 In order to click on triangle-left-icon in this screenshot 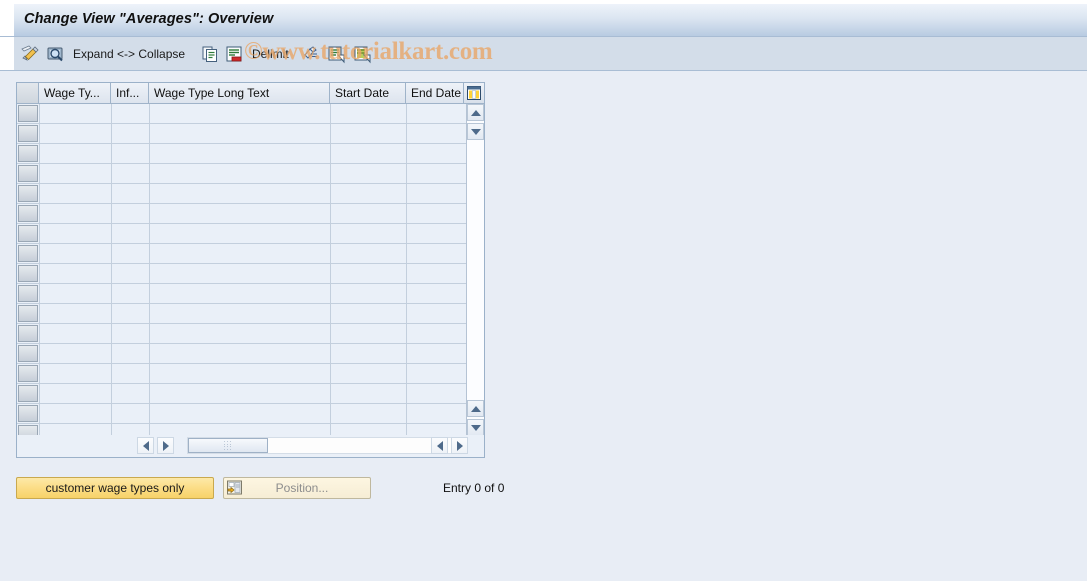, I will do `click(439, 445)`.